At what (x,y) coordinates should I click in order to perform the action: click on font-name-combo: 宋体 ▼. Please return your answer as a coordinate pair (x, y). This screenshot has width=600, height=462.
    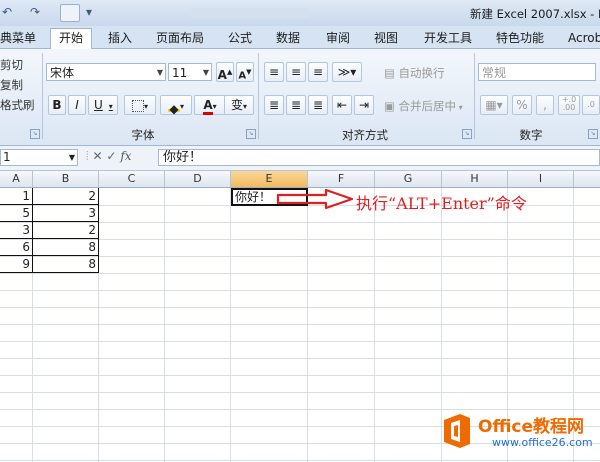
    Looking at the image, I should click on (106, 72).